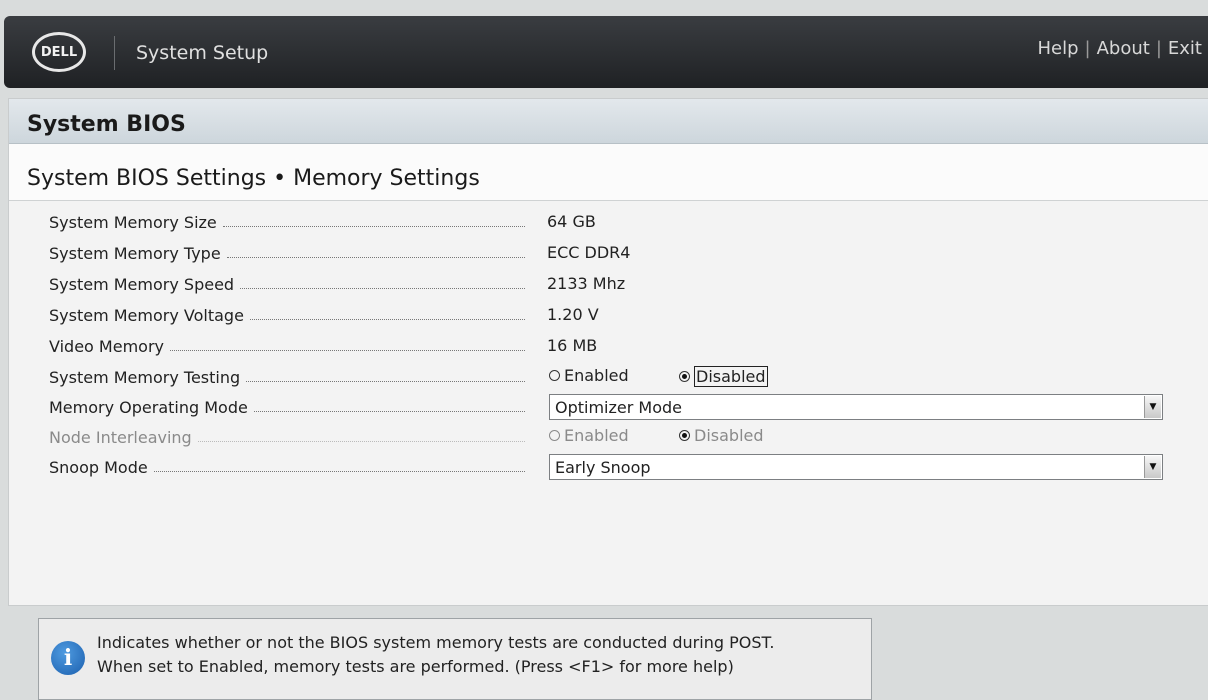 The image size is (1208, 700). I want to click on label-text: Node Interleaving, so click(120, 437).